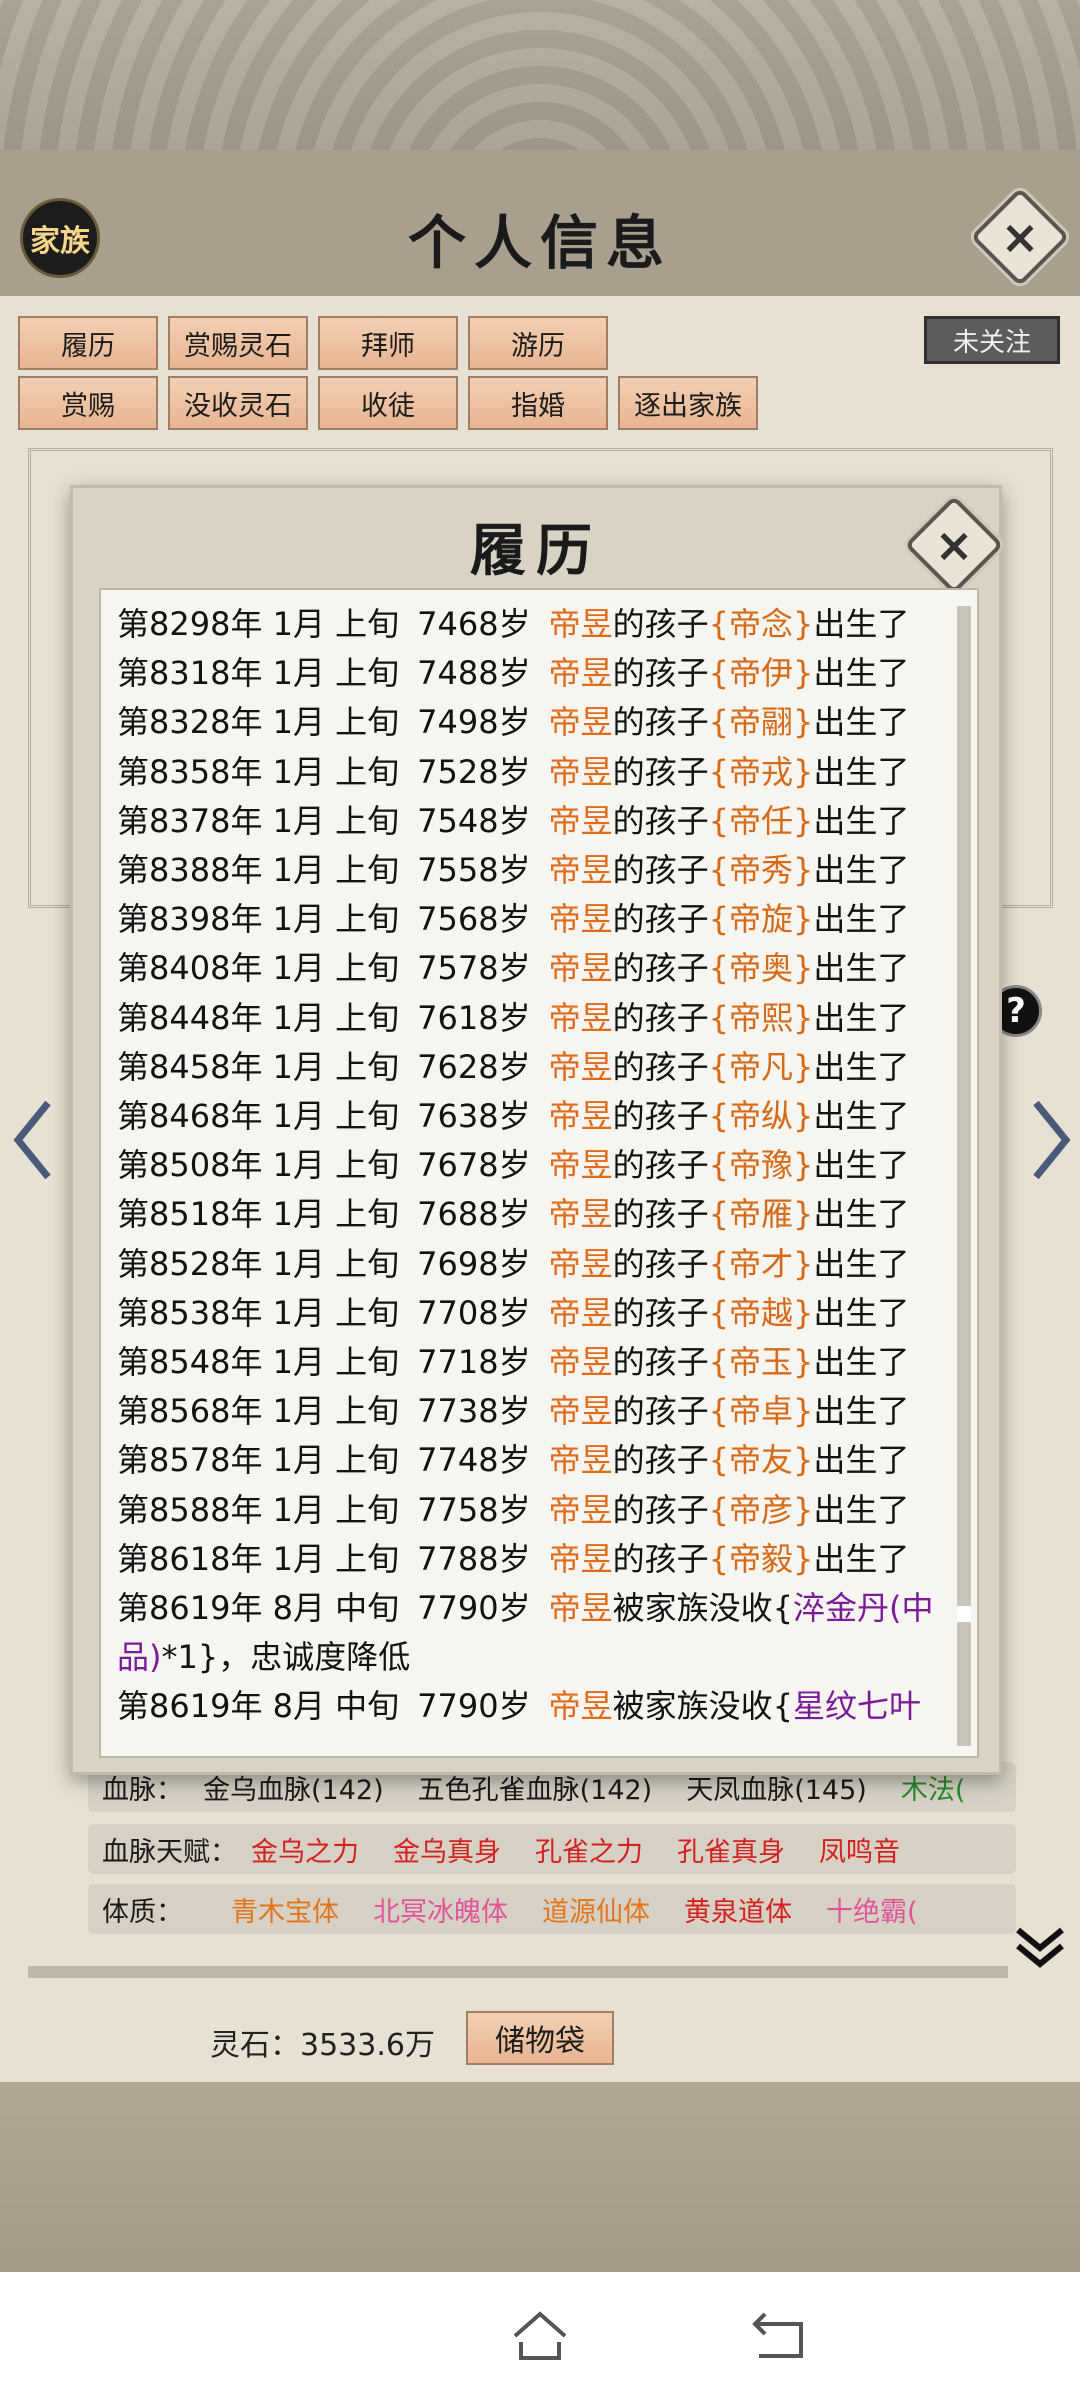 Image resolution: width=1080 pixels, height=2400 pixels. What do you see at coordinates (169, 1852) in the screenshot?
I see `talent-label: 血脉天赋：` at bounding box center [169, 1852].